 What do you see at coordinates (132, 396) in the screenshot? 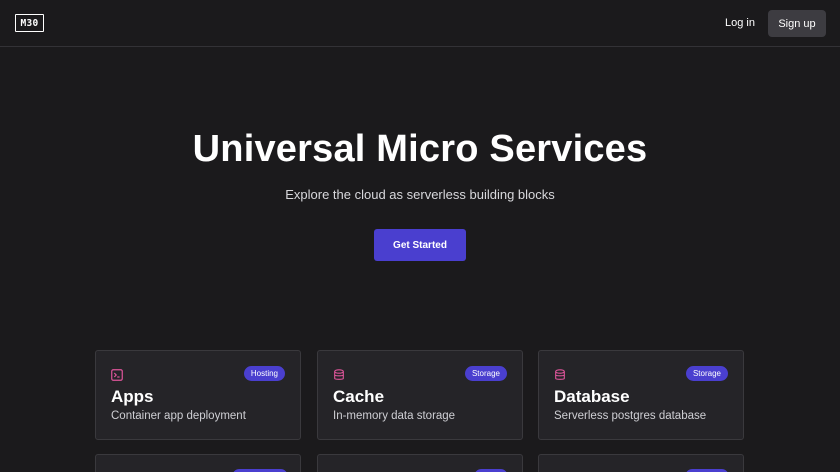
I see `card-title: Apps` at bounding box center [132, 396].